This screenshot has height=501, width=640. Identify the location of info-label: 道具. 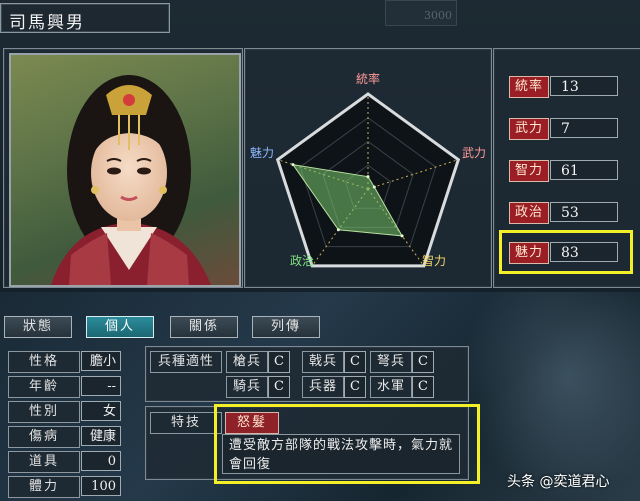
(44, 462).